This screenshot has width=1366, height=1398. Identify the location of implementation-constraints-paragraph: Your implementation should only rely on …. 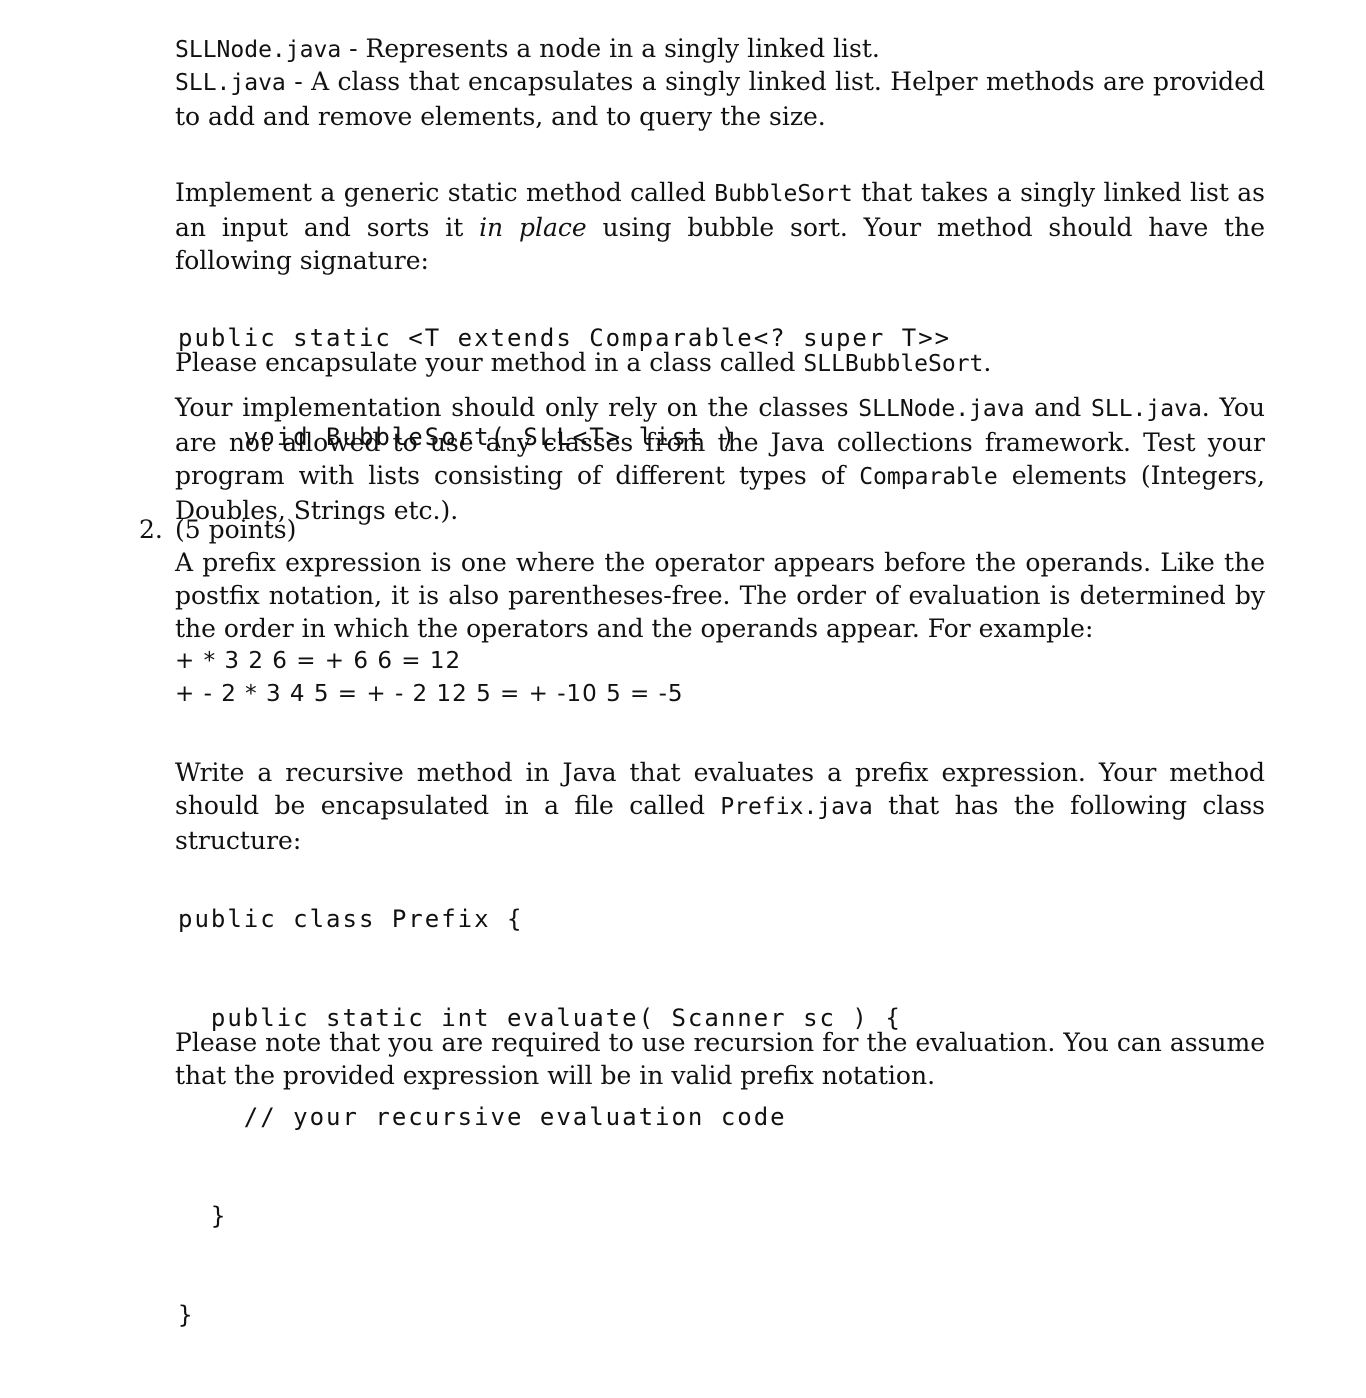
(720, 459).